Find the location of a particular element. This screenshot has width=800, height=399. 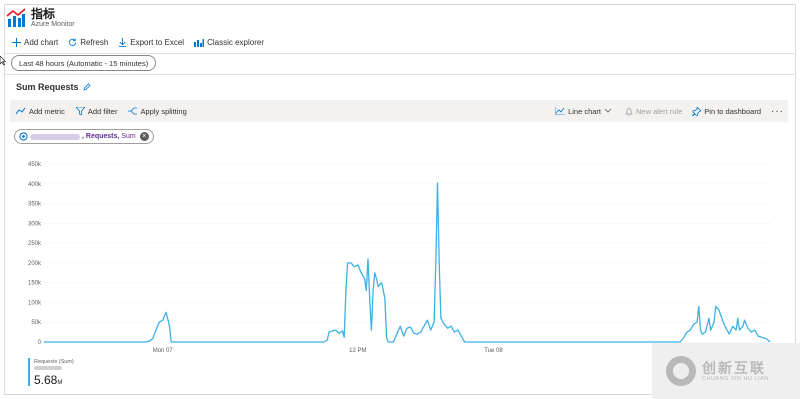

legend-value-number: 5.68 is located at coordinates (46, 380).